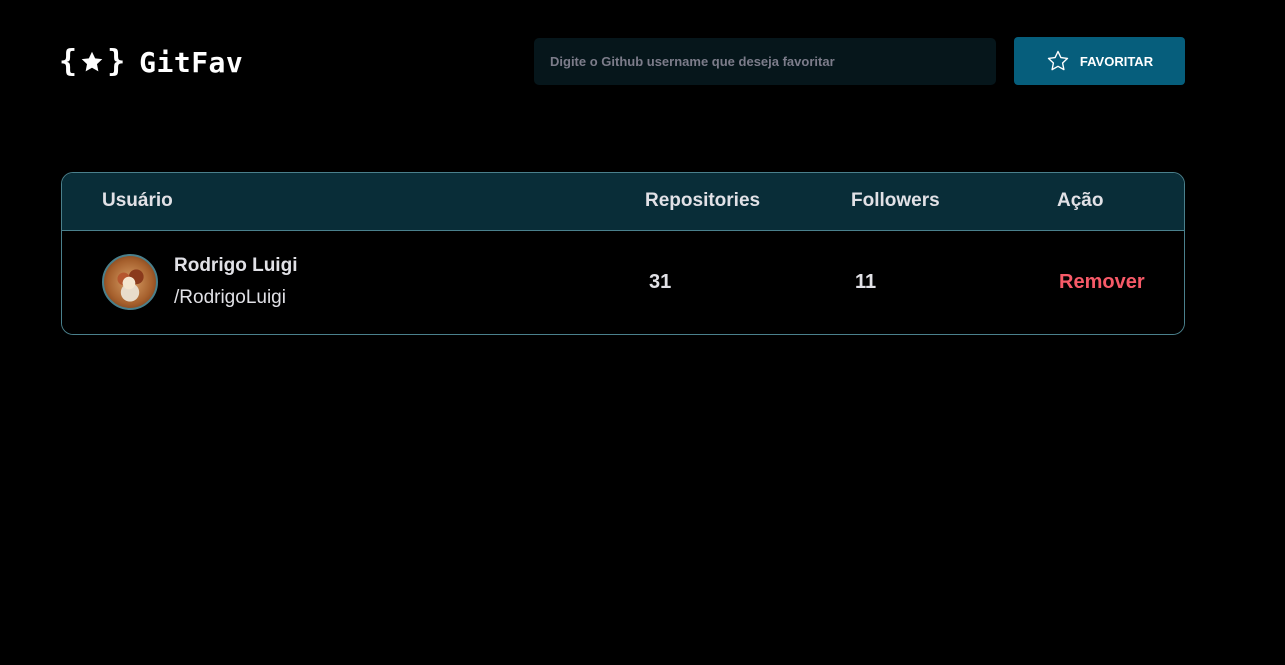 The image size is (1285, 665). What do you see at coordinates (660, 281) in the screenshot?
I see `repositories-count: 31` at bounding box center [660, 281].